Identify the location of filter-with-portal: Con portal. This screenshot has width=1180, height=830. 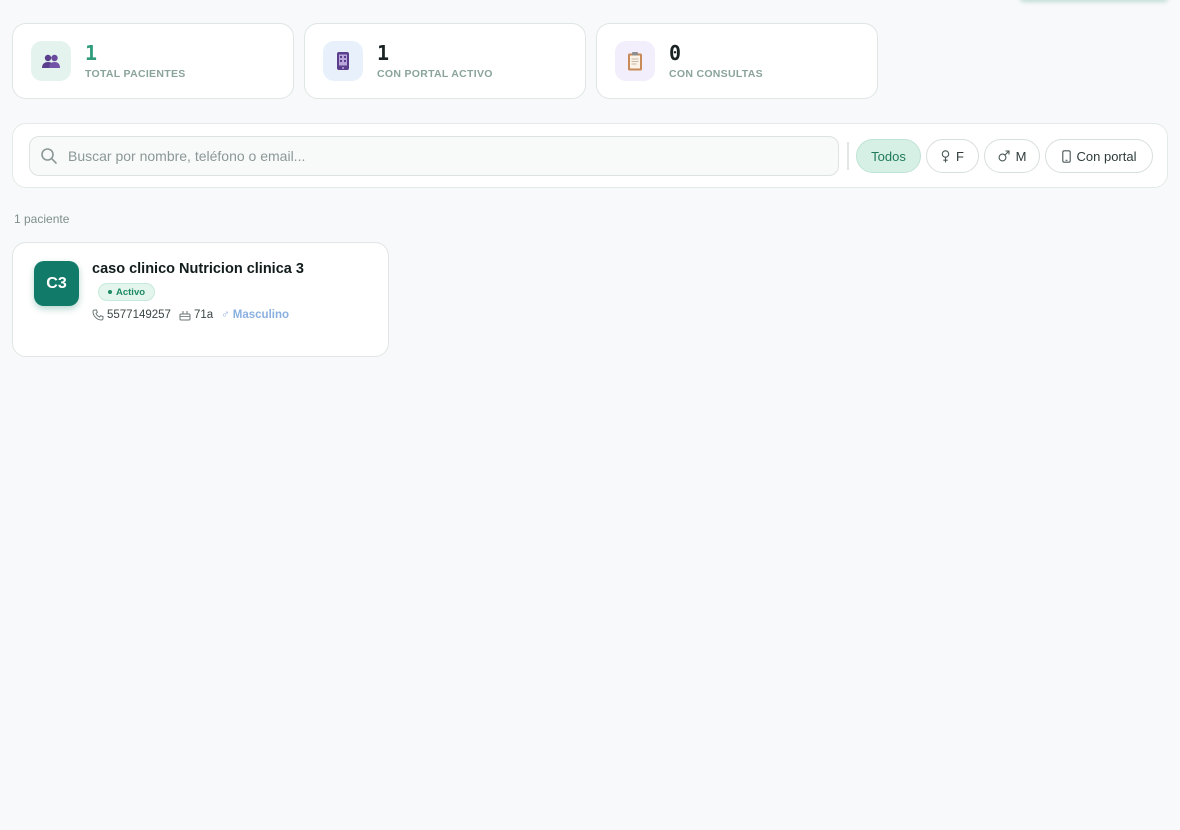
(1099, 156).